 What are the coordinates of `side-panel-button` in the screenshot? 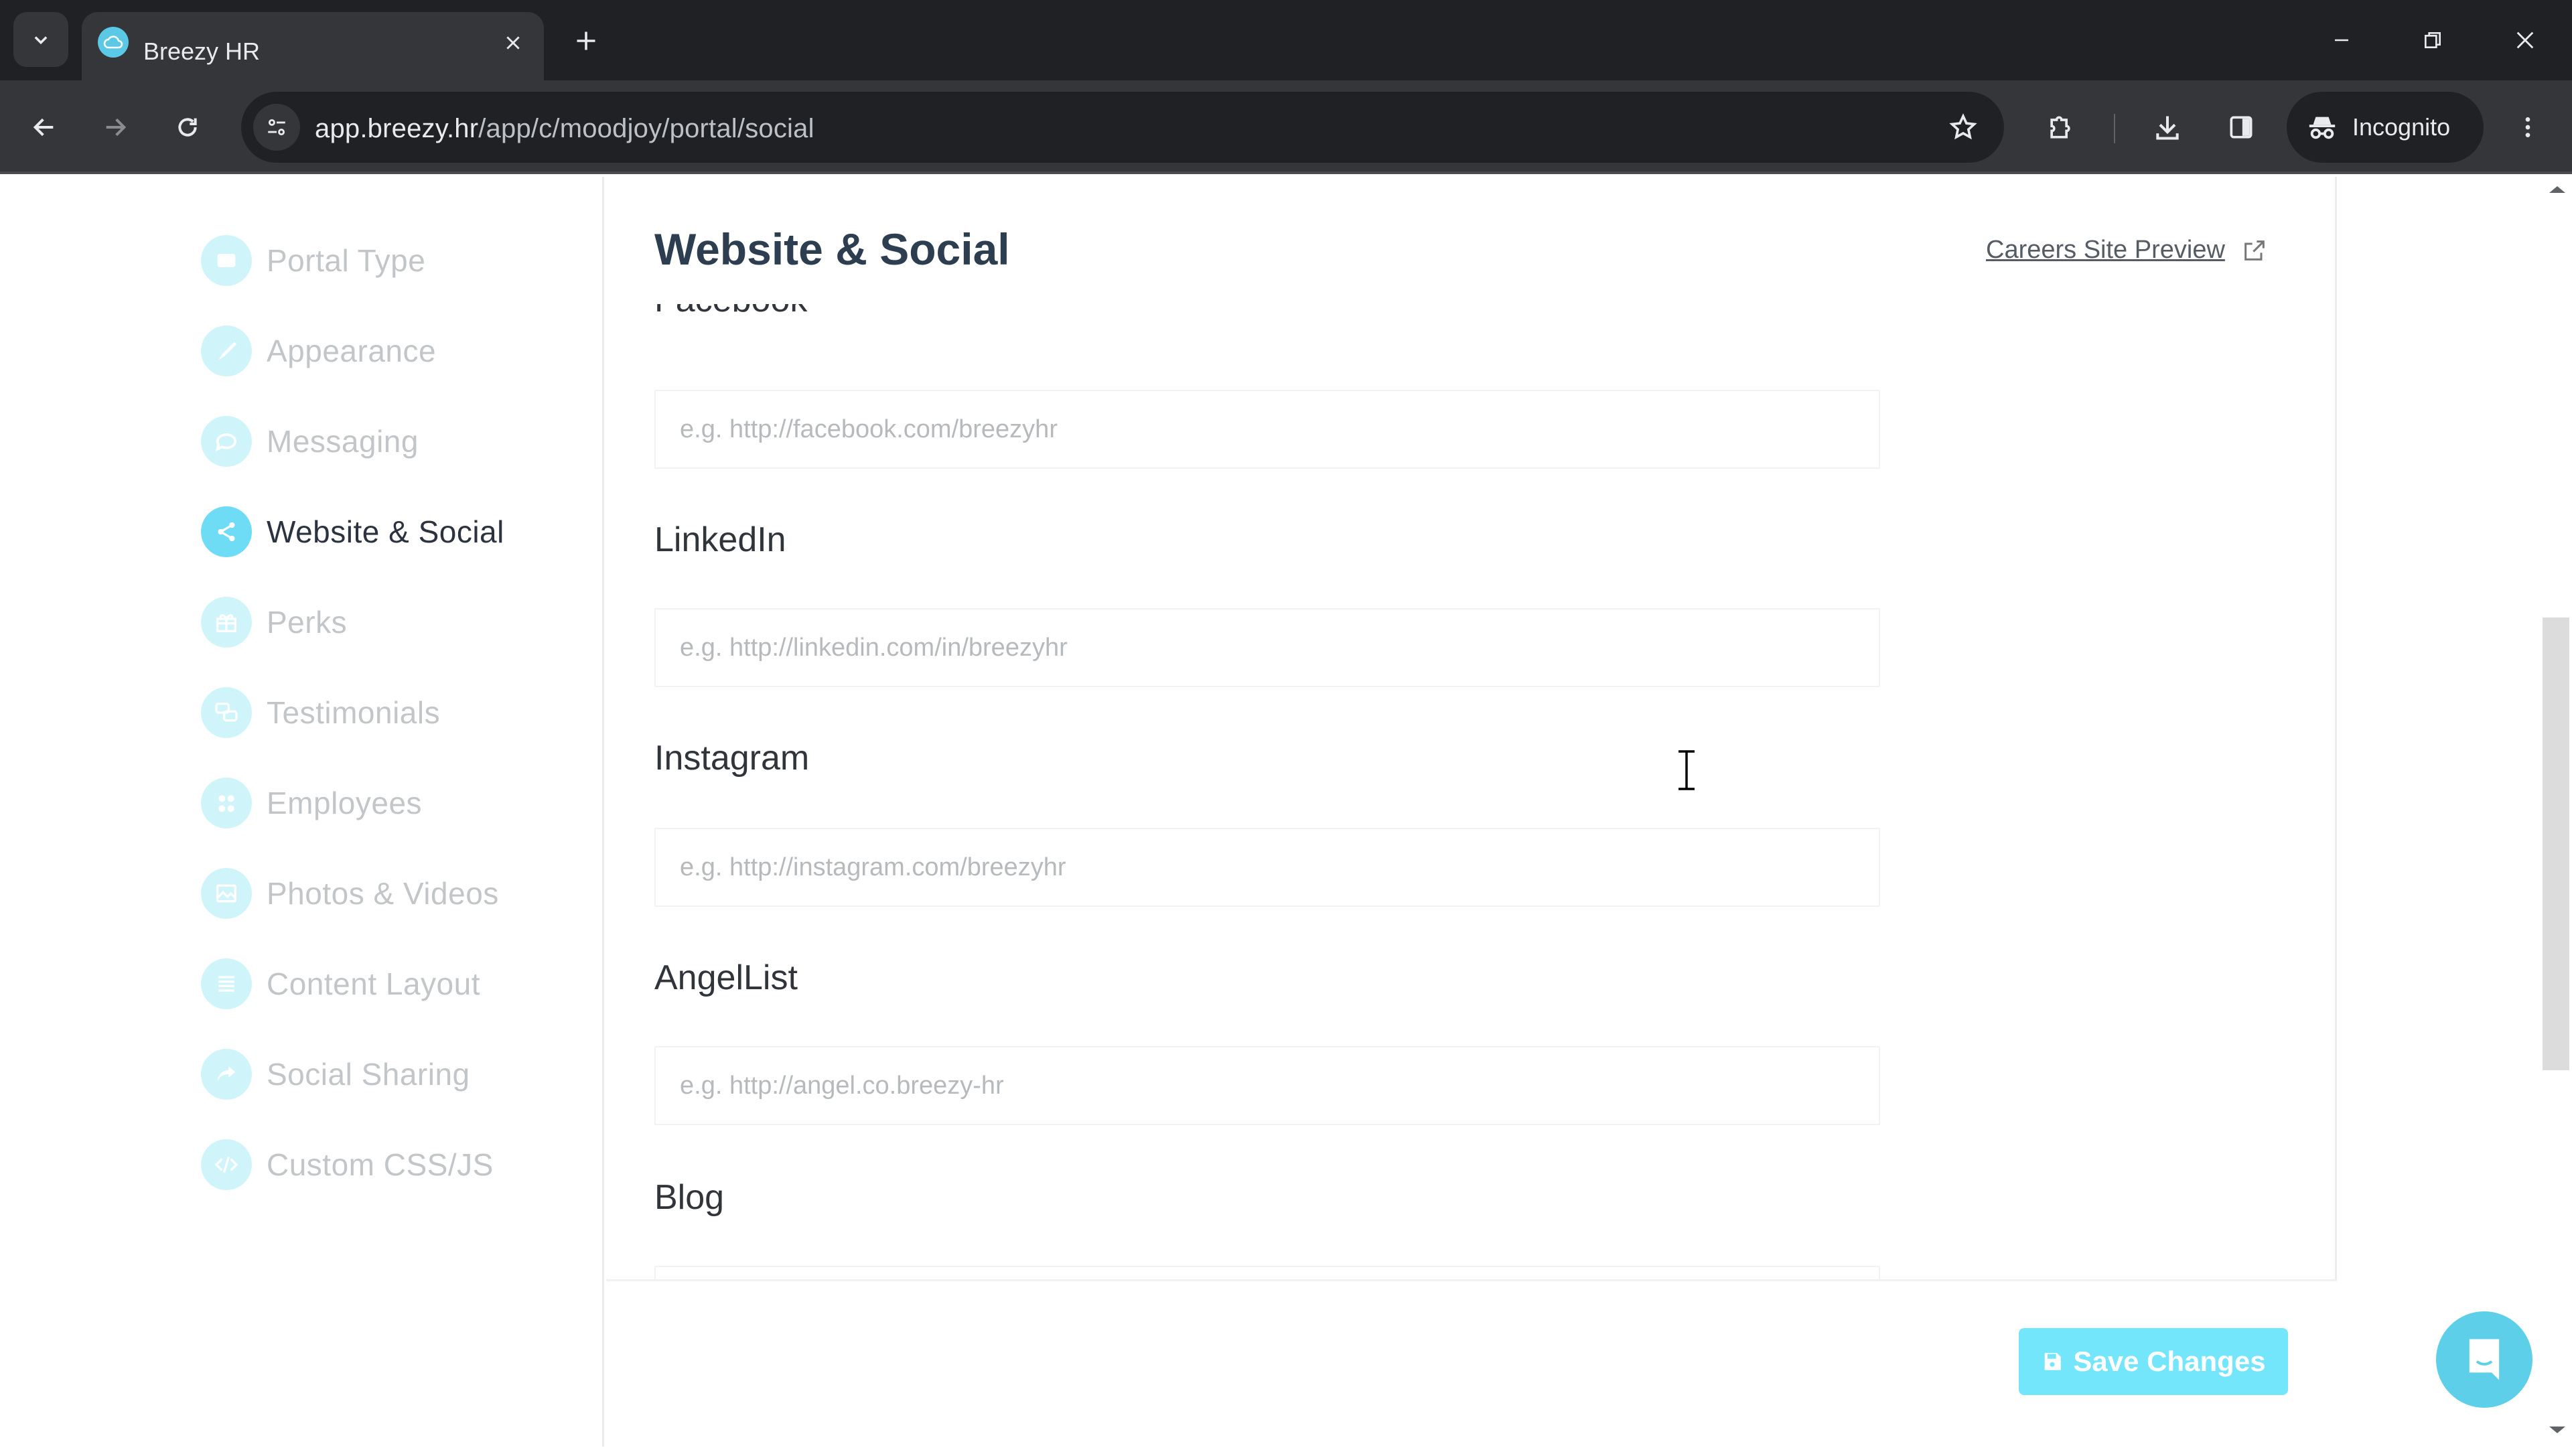 It's located at (2241, 127).